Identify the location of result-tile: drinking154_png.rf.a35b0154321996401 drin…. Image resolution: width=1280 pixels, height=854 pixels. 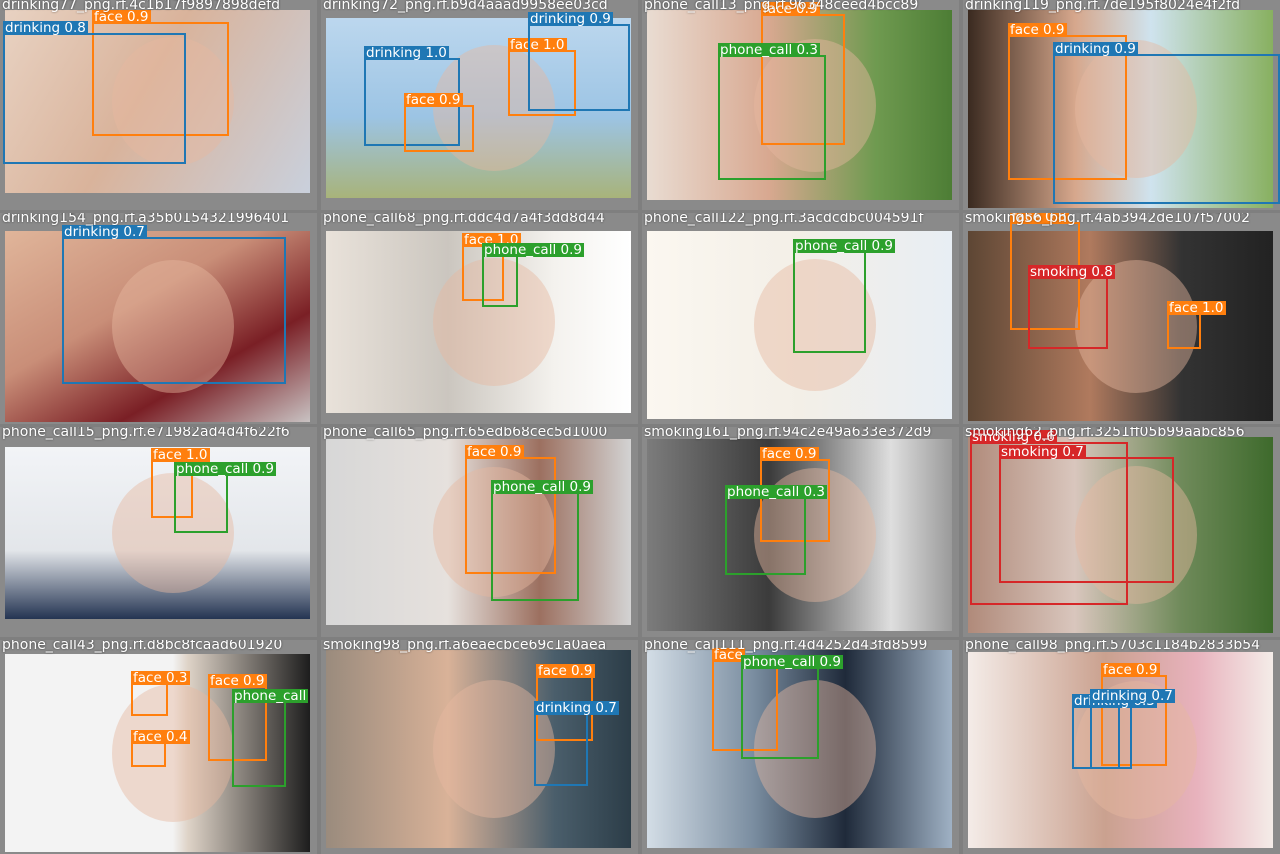
(158, 318).